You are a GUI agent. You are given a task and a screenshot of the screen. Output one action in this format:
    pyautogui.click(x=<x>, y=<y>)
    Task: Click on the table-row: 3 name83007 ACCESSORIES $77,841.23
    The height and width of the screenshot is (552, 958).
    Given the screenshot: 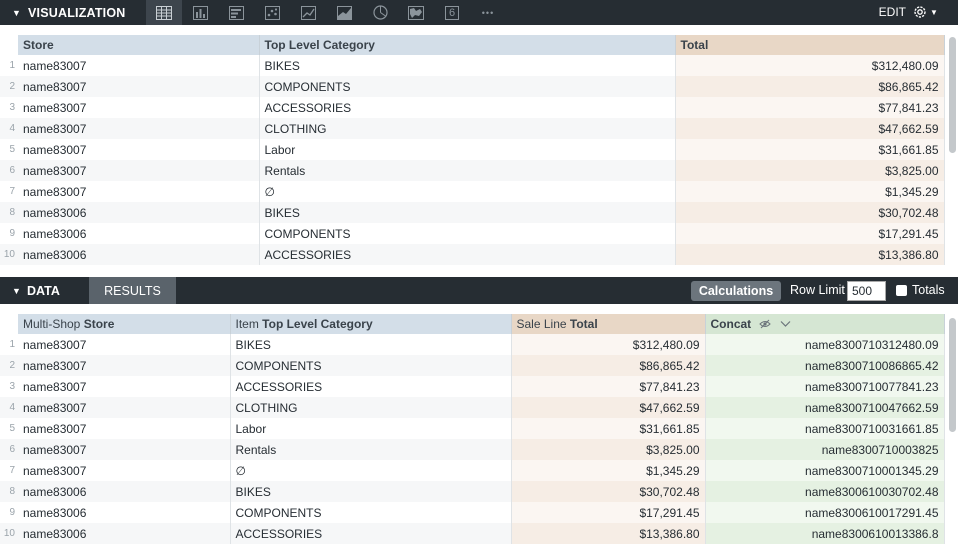 What is the action you would take?
    pyautogui.click(x=472, y=107)
    